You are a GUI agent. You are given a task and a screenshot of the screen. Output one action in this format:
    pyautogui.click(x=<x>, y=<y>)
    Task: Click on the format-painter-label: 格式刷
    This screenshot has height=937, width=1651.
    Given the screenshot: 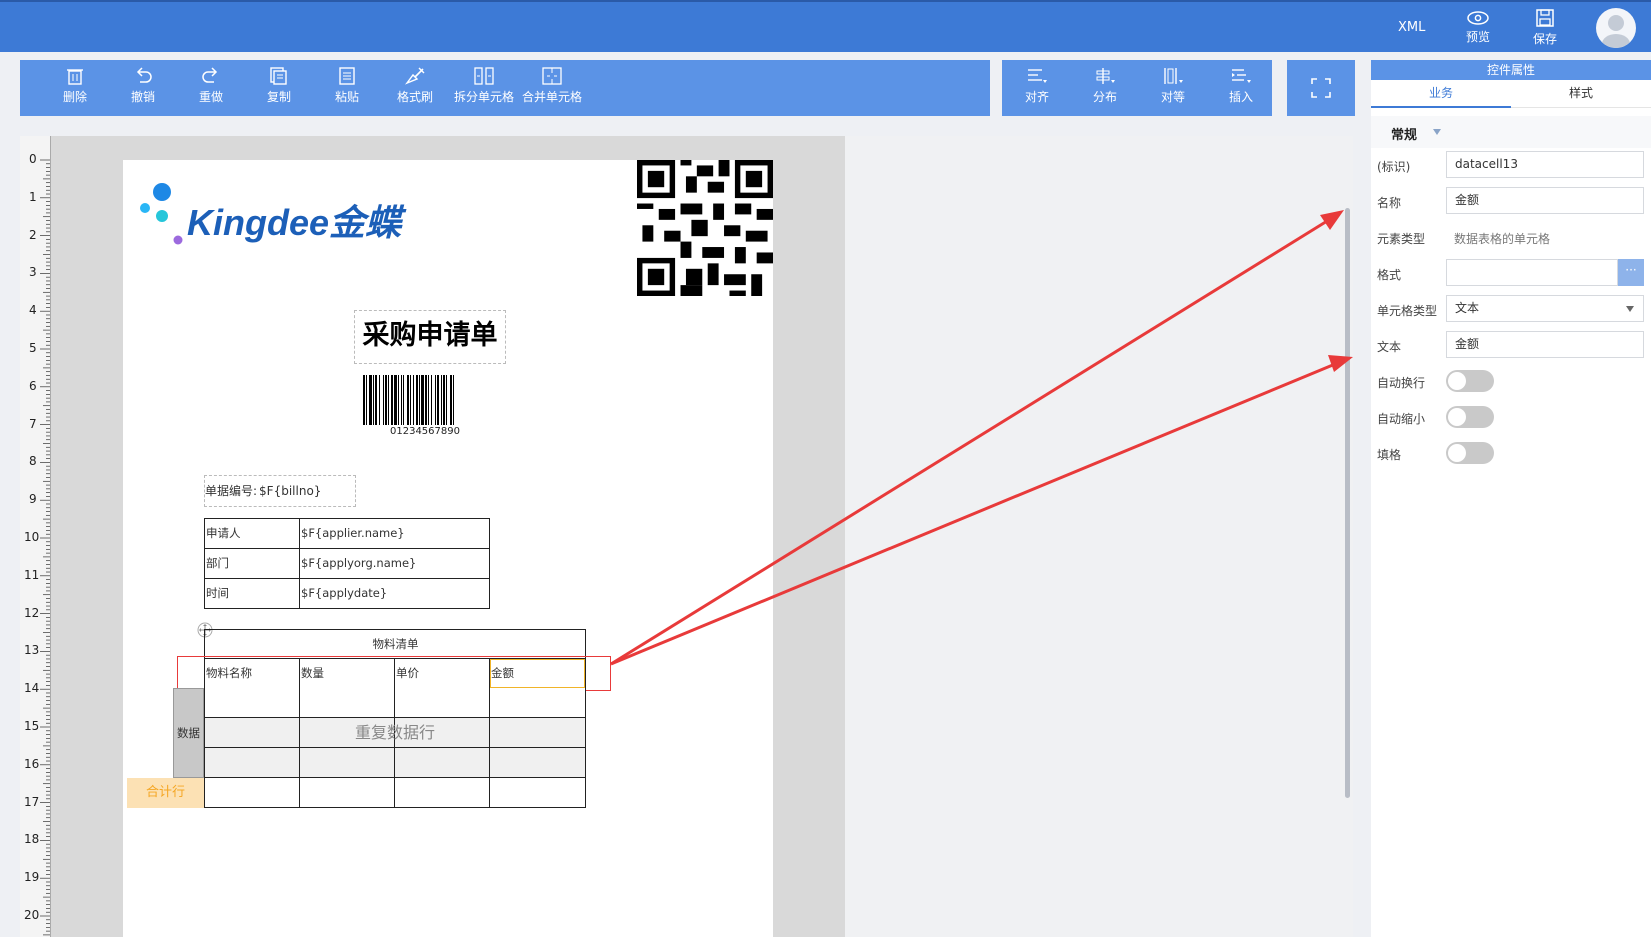 What is the action you would take?
    pyautogui.click(x=414, y=97)
    